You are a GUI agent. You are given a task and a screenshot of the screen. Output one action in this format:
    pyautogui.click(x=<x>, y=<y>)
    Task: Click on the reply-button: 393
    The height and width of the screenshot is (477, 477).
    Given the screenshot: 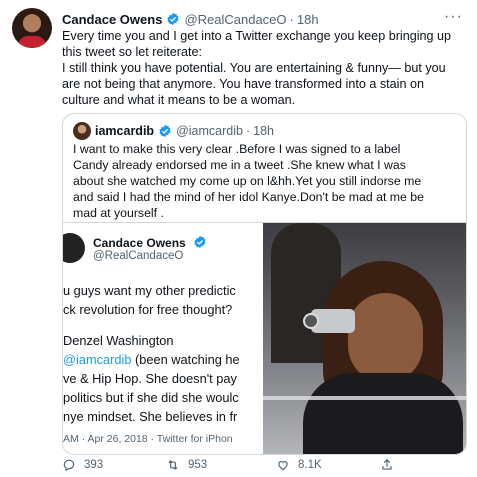 What is the action you would take?
    pyautogui.click(x=82, y=465)
    